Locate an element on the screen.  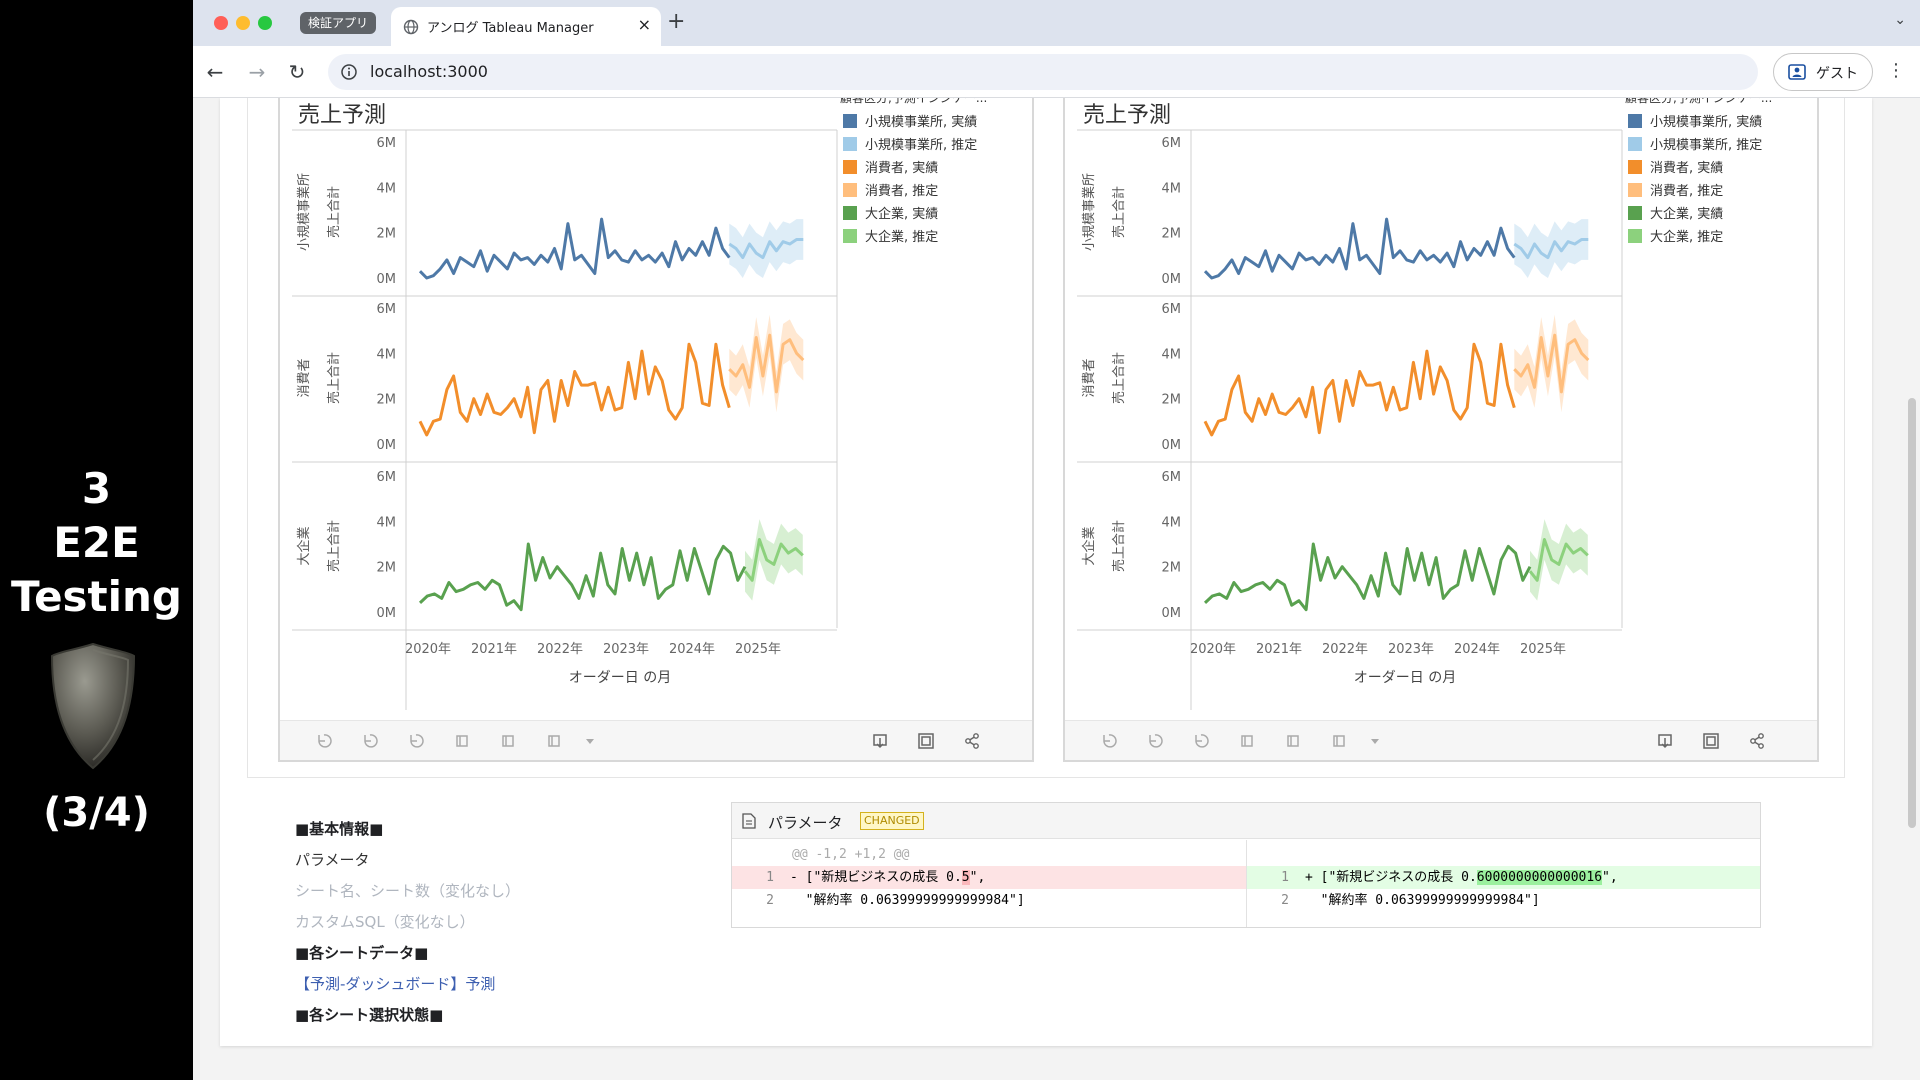
changed-badge: CHANGED is located at coordinates (892, 821).